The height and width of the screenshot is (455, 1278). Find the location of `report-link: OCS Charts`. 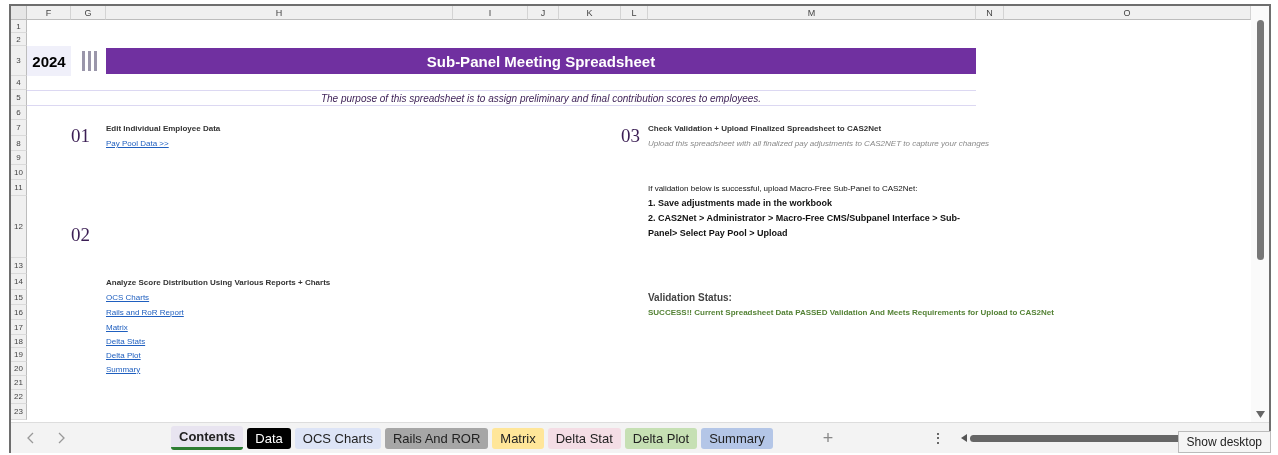

report-link: OCS Charts is located at coordinates (128, 297).